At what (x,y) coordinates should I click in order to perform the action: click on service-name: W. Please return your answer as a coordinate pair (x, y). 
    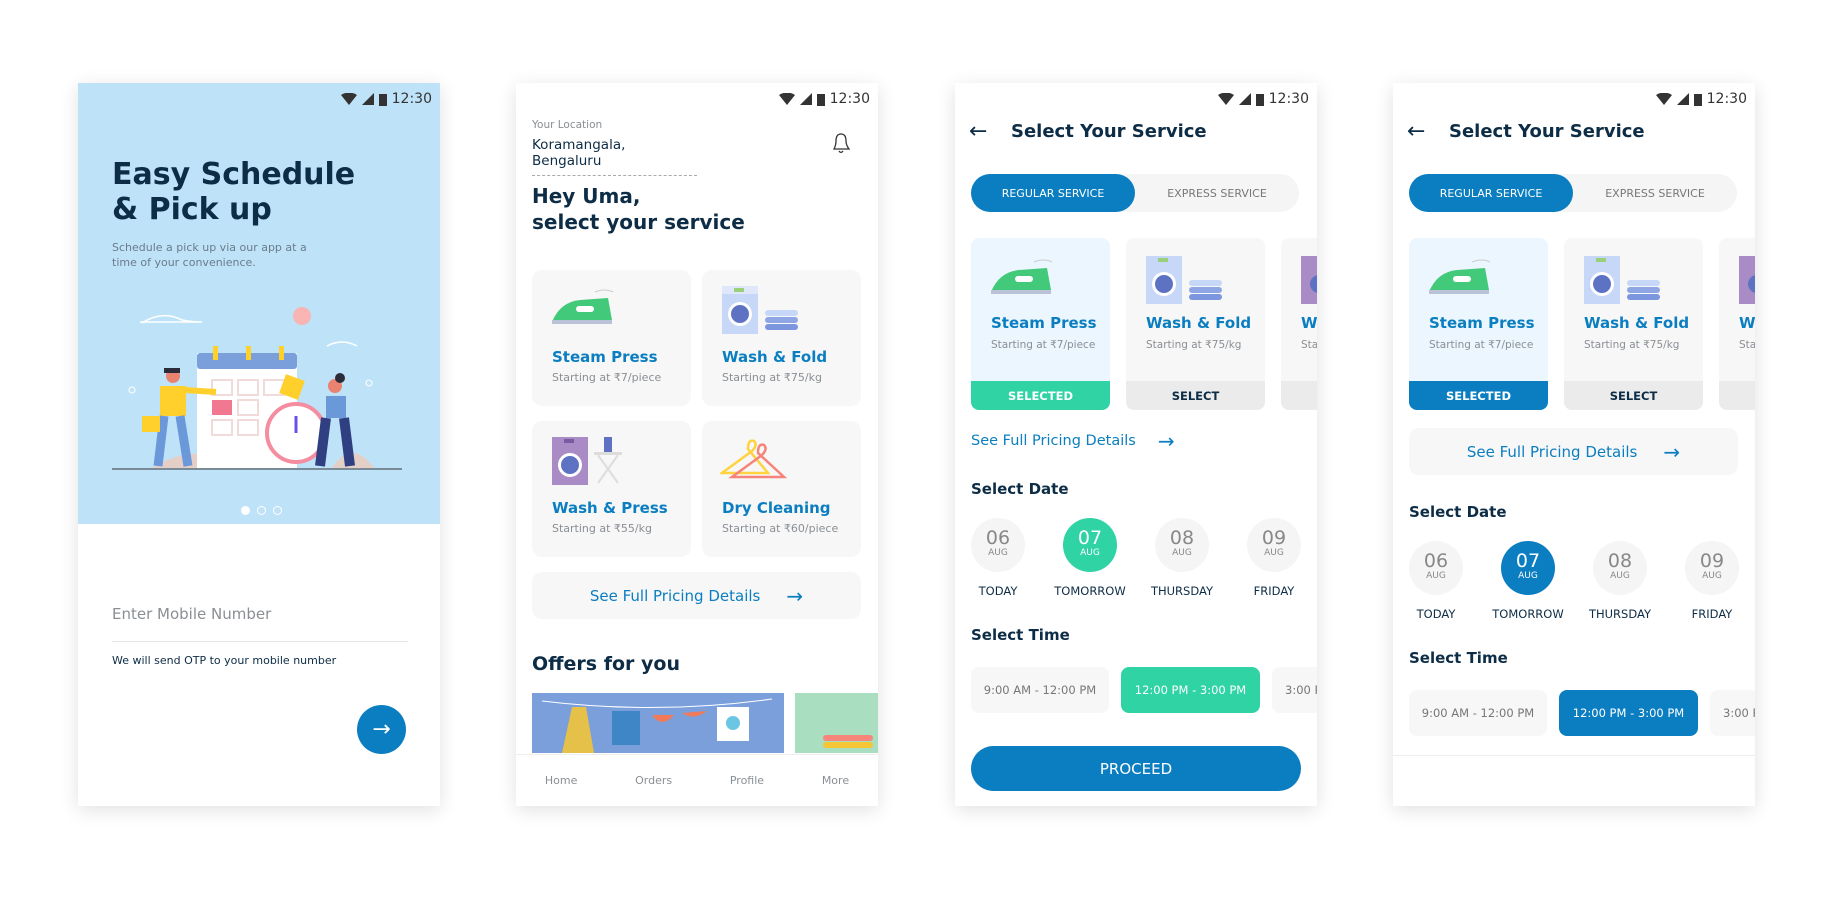
    Looking at the image, I should click on (1309, 323).